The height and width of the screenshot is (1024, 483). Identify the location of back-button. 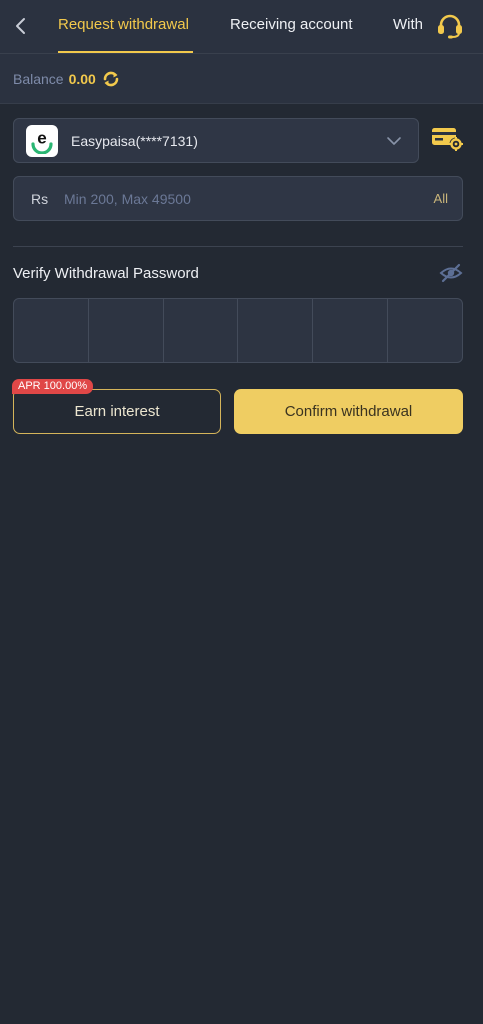
(21, 26).